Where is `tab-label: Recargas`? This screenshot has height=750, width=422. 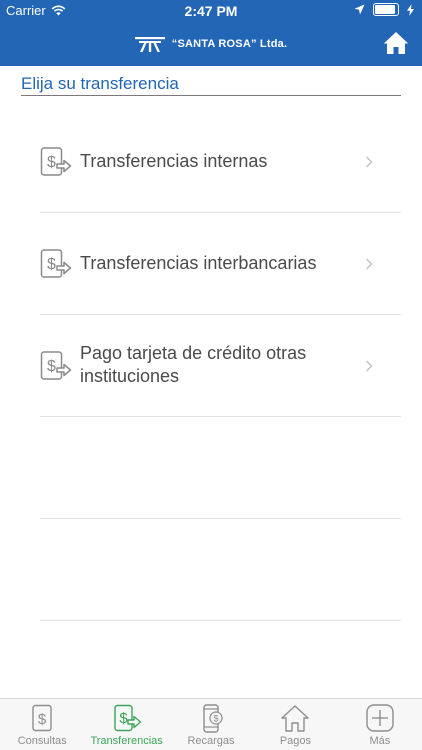
tab-label: Recargas is located at coordinates (211, 741).